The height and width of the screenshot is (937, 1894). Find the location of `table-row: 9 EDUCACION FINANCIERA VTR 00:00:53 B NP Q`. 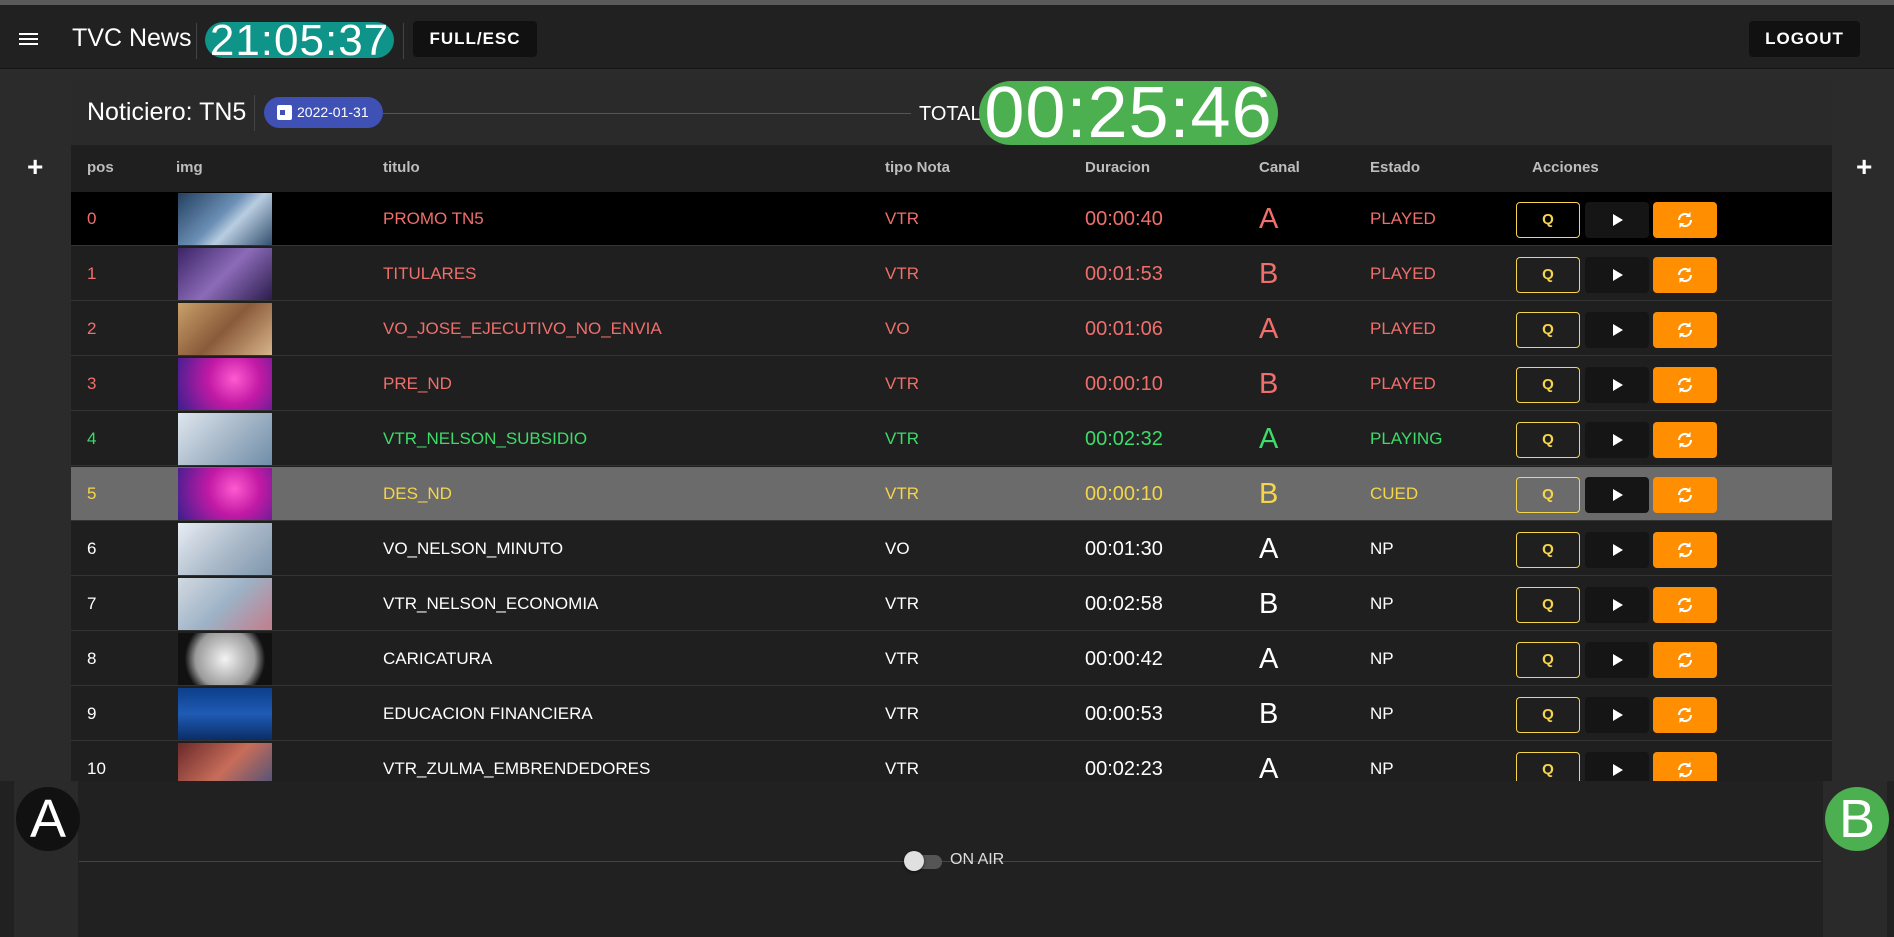

table-row: 9 EDUCACION FINANCIERA VTR 00:00:53 B NP Q is located at coordinates (951, 714).